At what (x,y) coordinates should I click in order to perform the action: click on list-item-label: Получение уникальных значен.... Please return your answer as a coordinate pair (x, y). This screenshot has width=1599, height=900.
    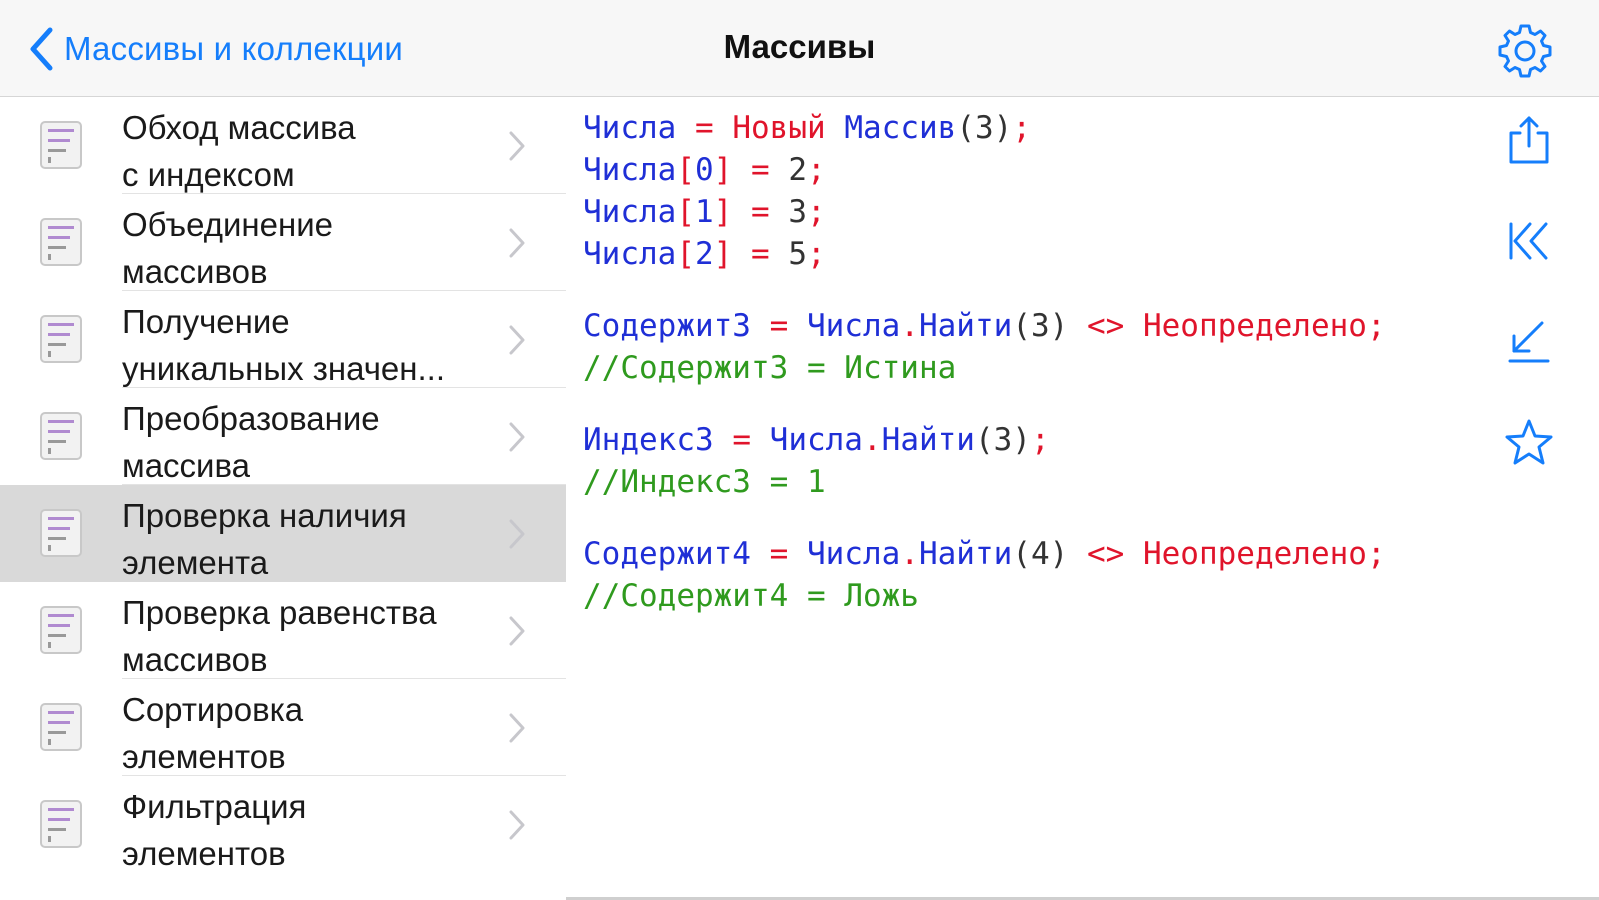
    Looking at the image, I should click on (283, 345).